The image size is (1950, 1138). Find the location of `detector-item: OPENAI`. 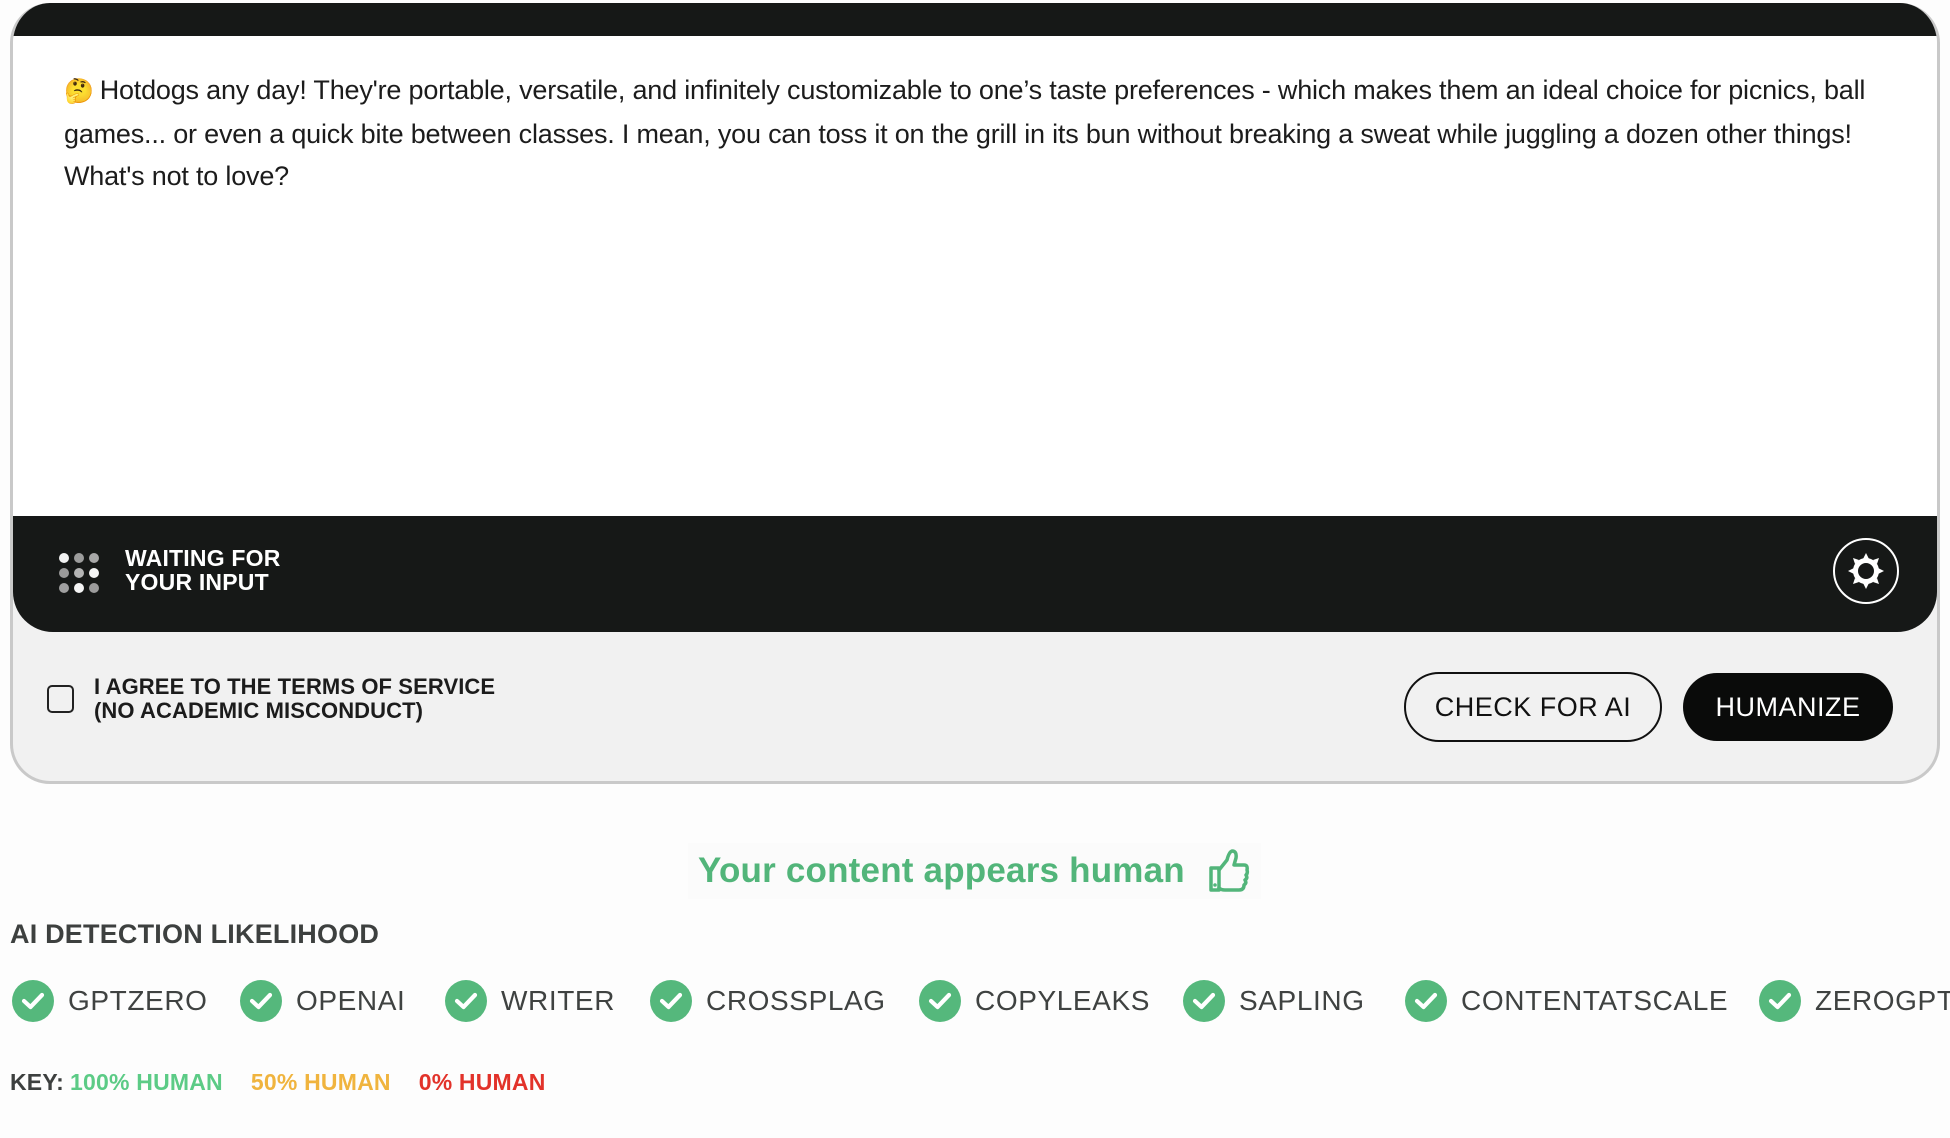

detector-item: OPENAI is located at coordinates (322, 1001).